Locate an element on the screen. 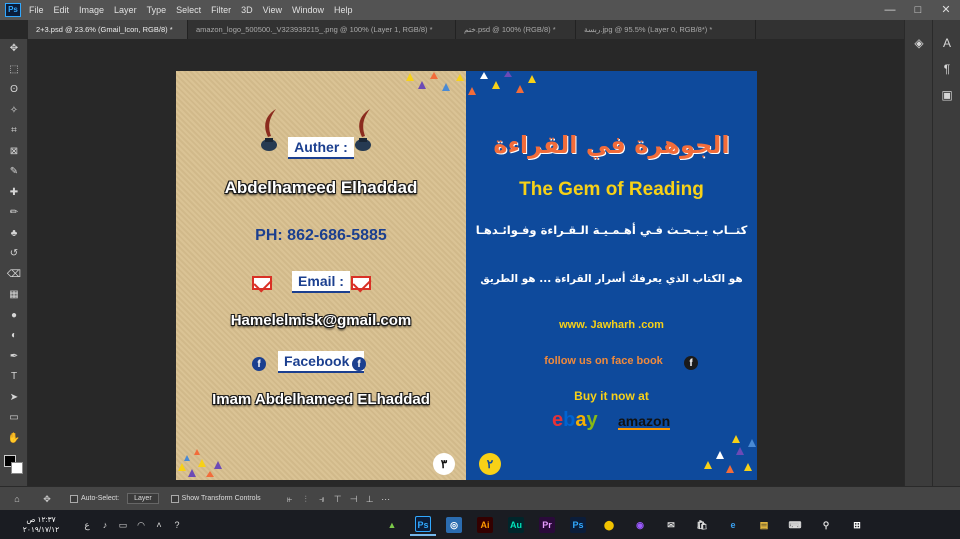 The height and width of the screenshot is (539, 960). tab-label: ربسة.jpg @ 95.5% (Layer 0, RGB/8*) * is located at coordinates (648, 29).